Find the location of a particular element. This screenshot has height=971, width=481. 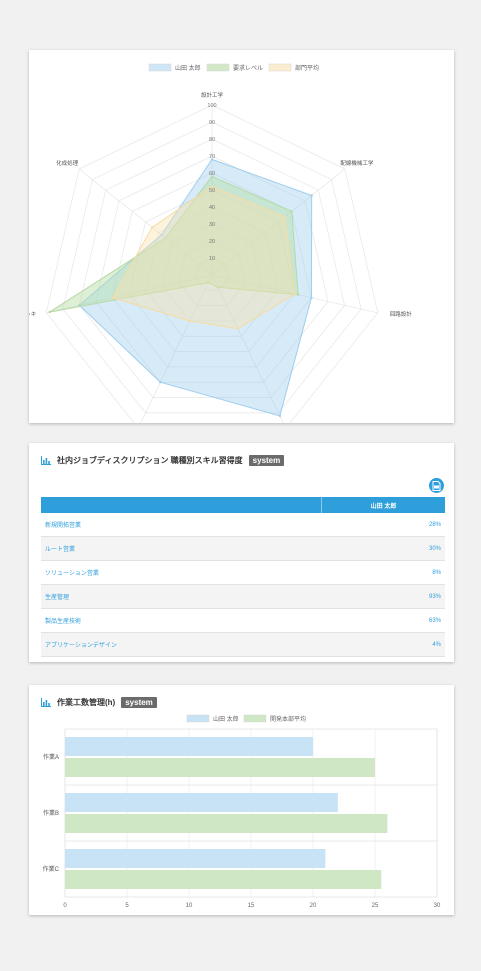

skill-percent: 8% is located at coordinates (436, 572).